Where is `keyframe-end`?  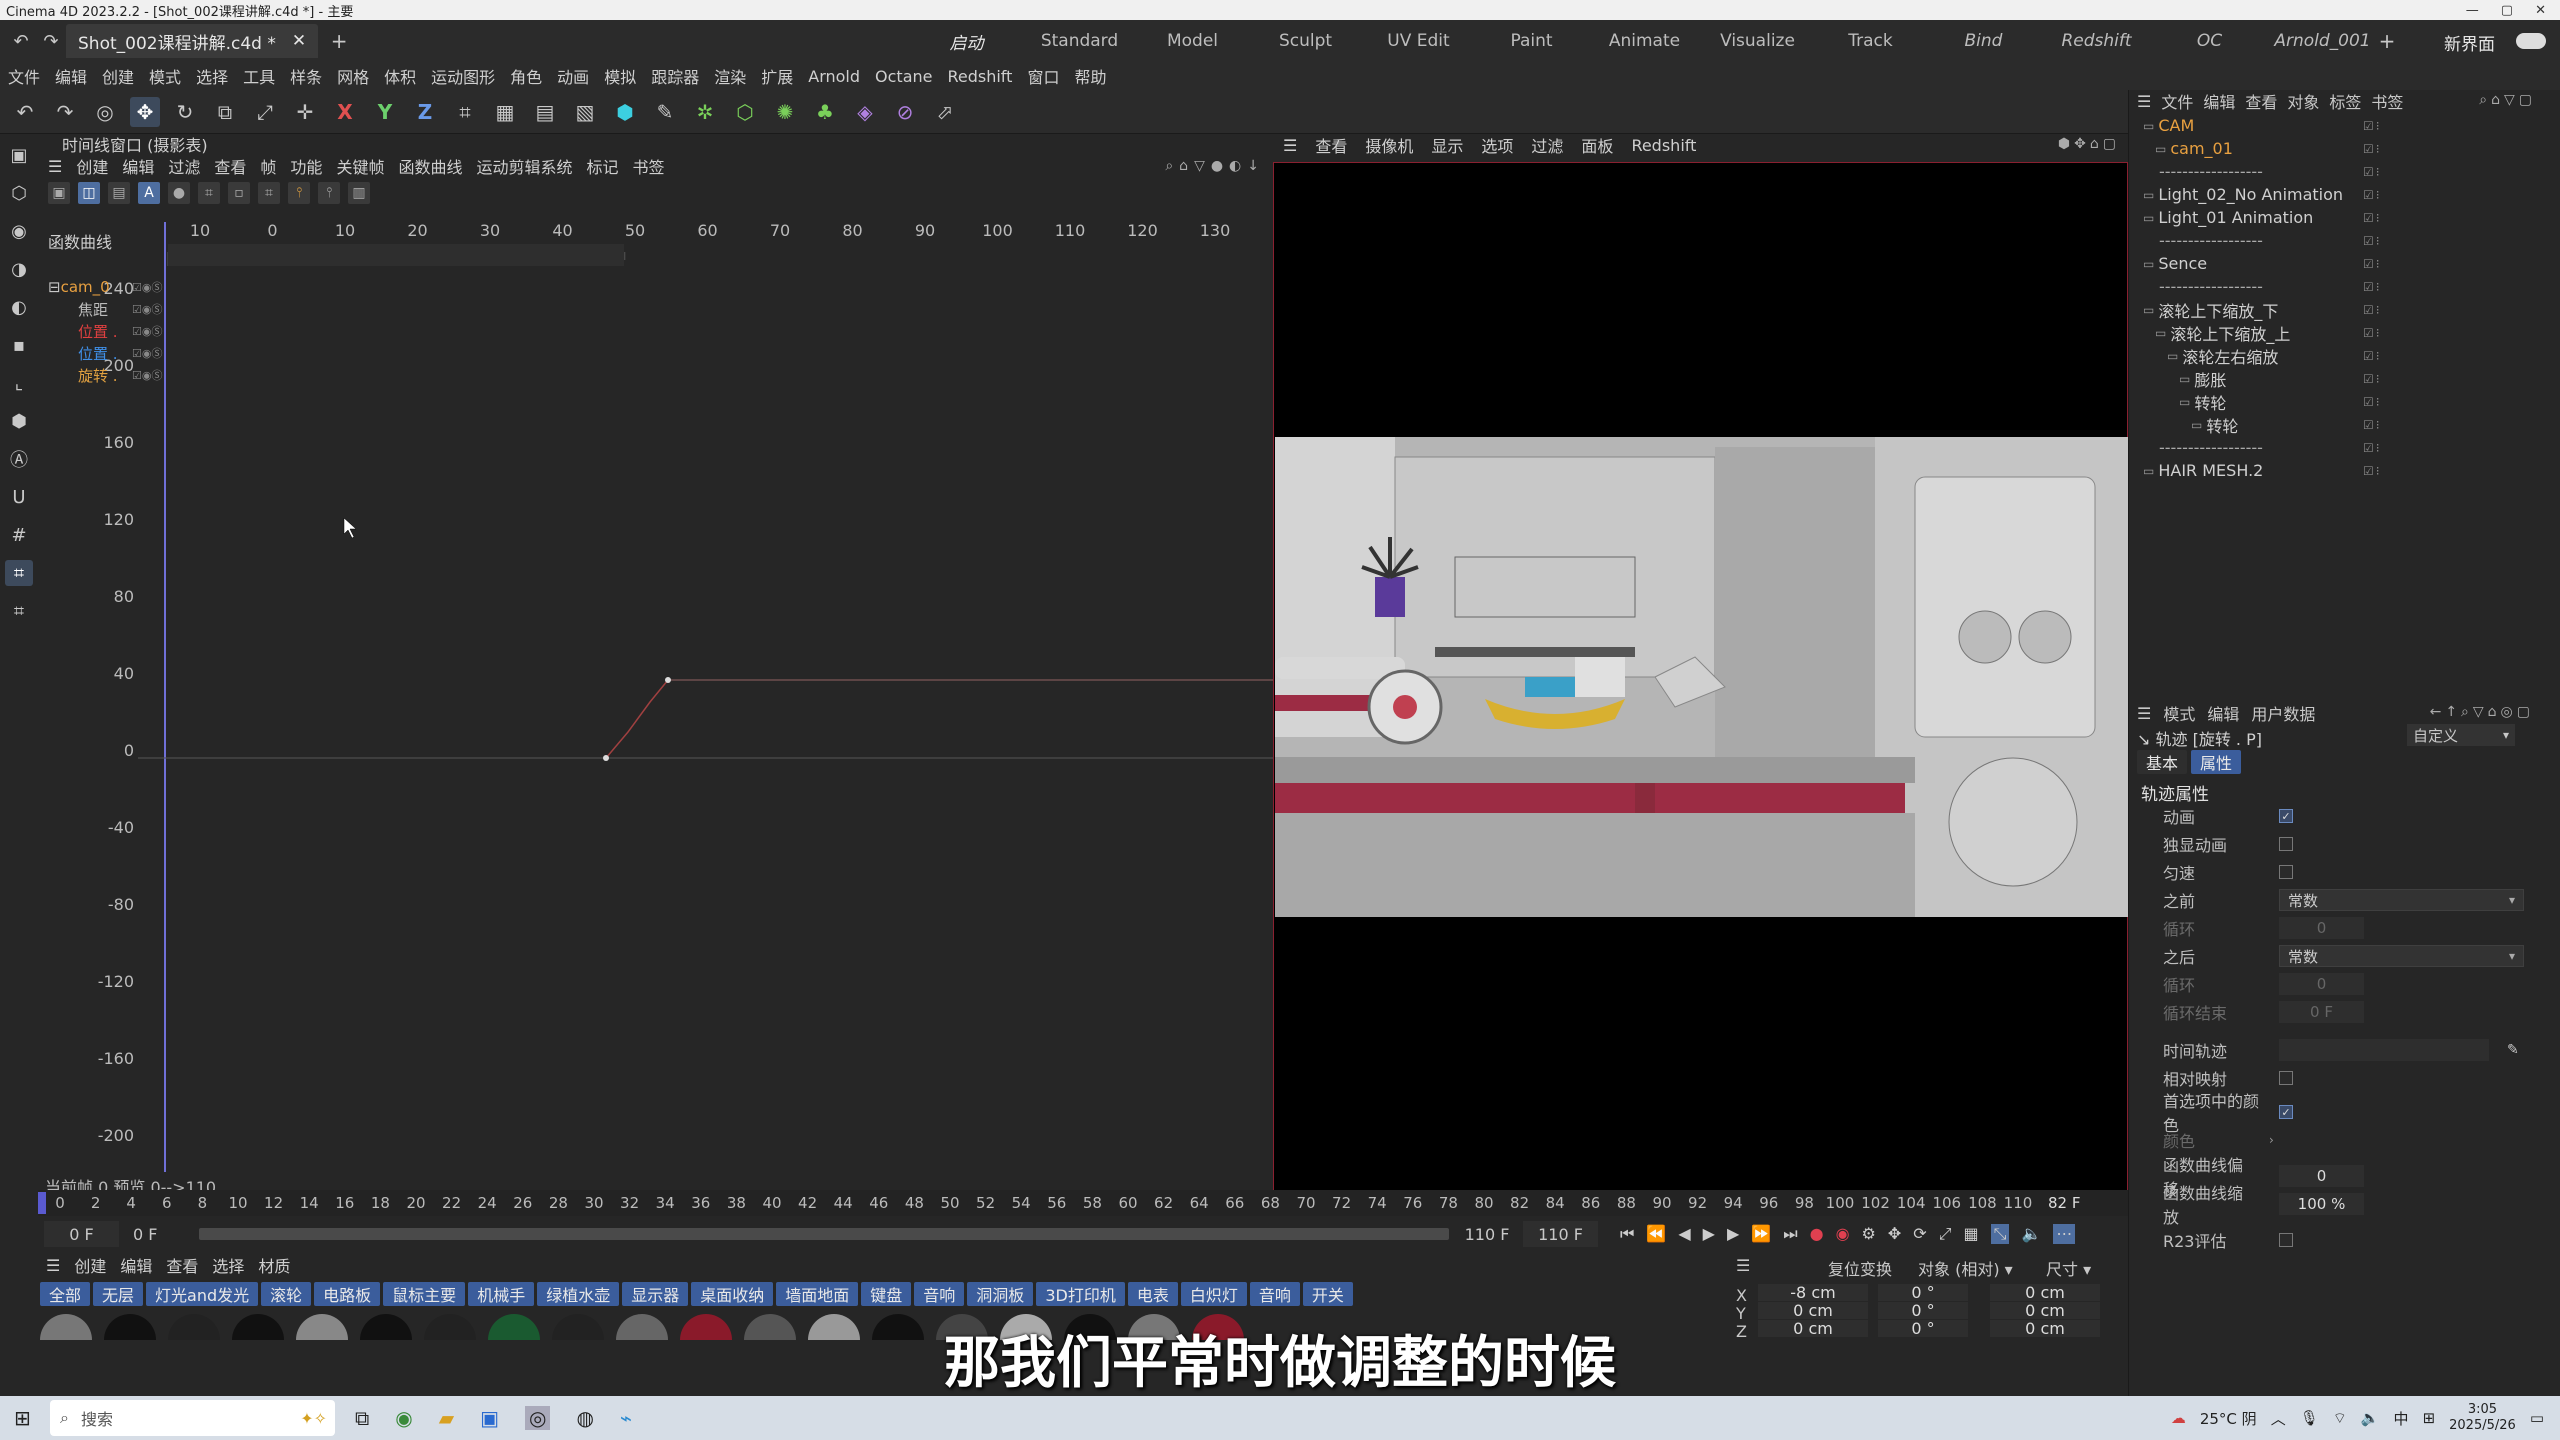 keyframe-end is located at coordinates (668, 680).